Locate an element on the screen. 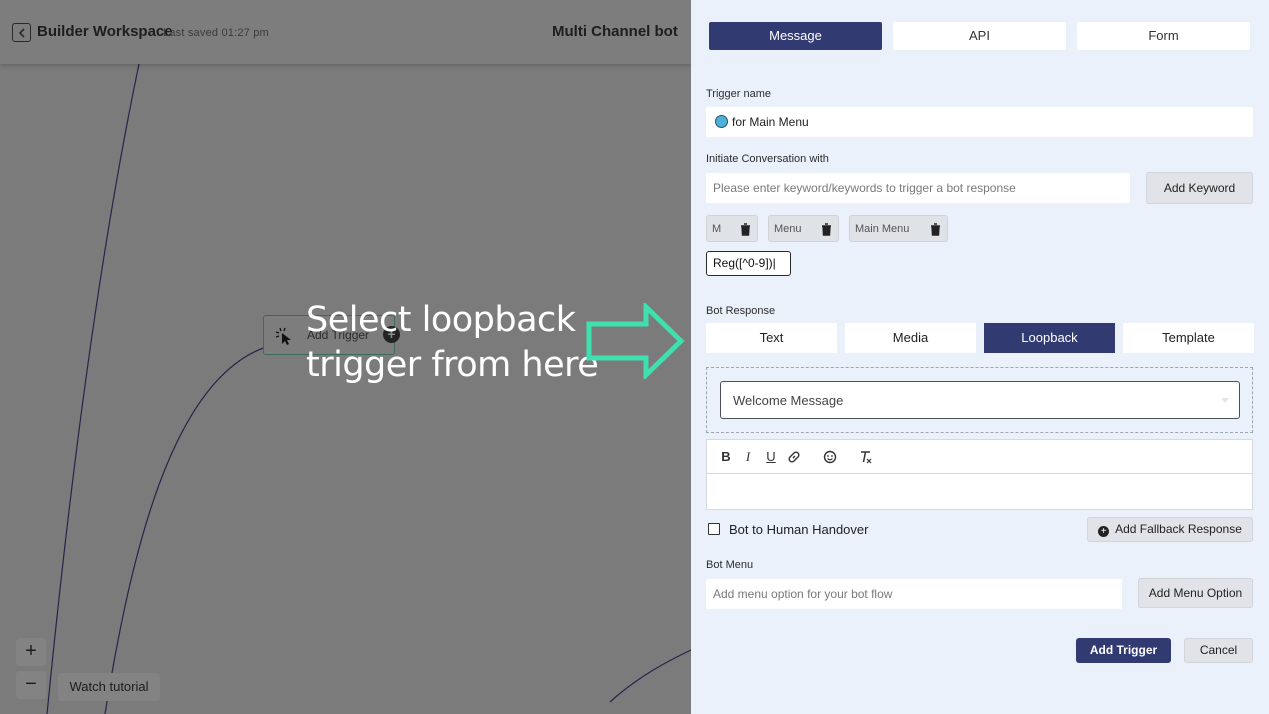 The width and height of the screenshot is (1269, 714). initiate-conversation-label: Initiate Conversation with is located at coordinates (767, 159).